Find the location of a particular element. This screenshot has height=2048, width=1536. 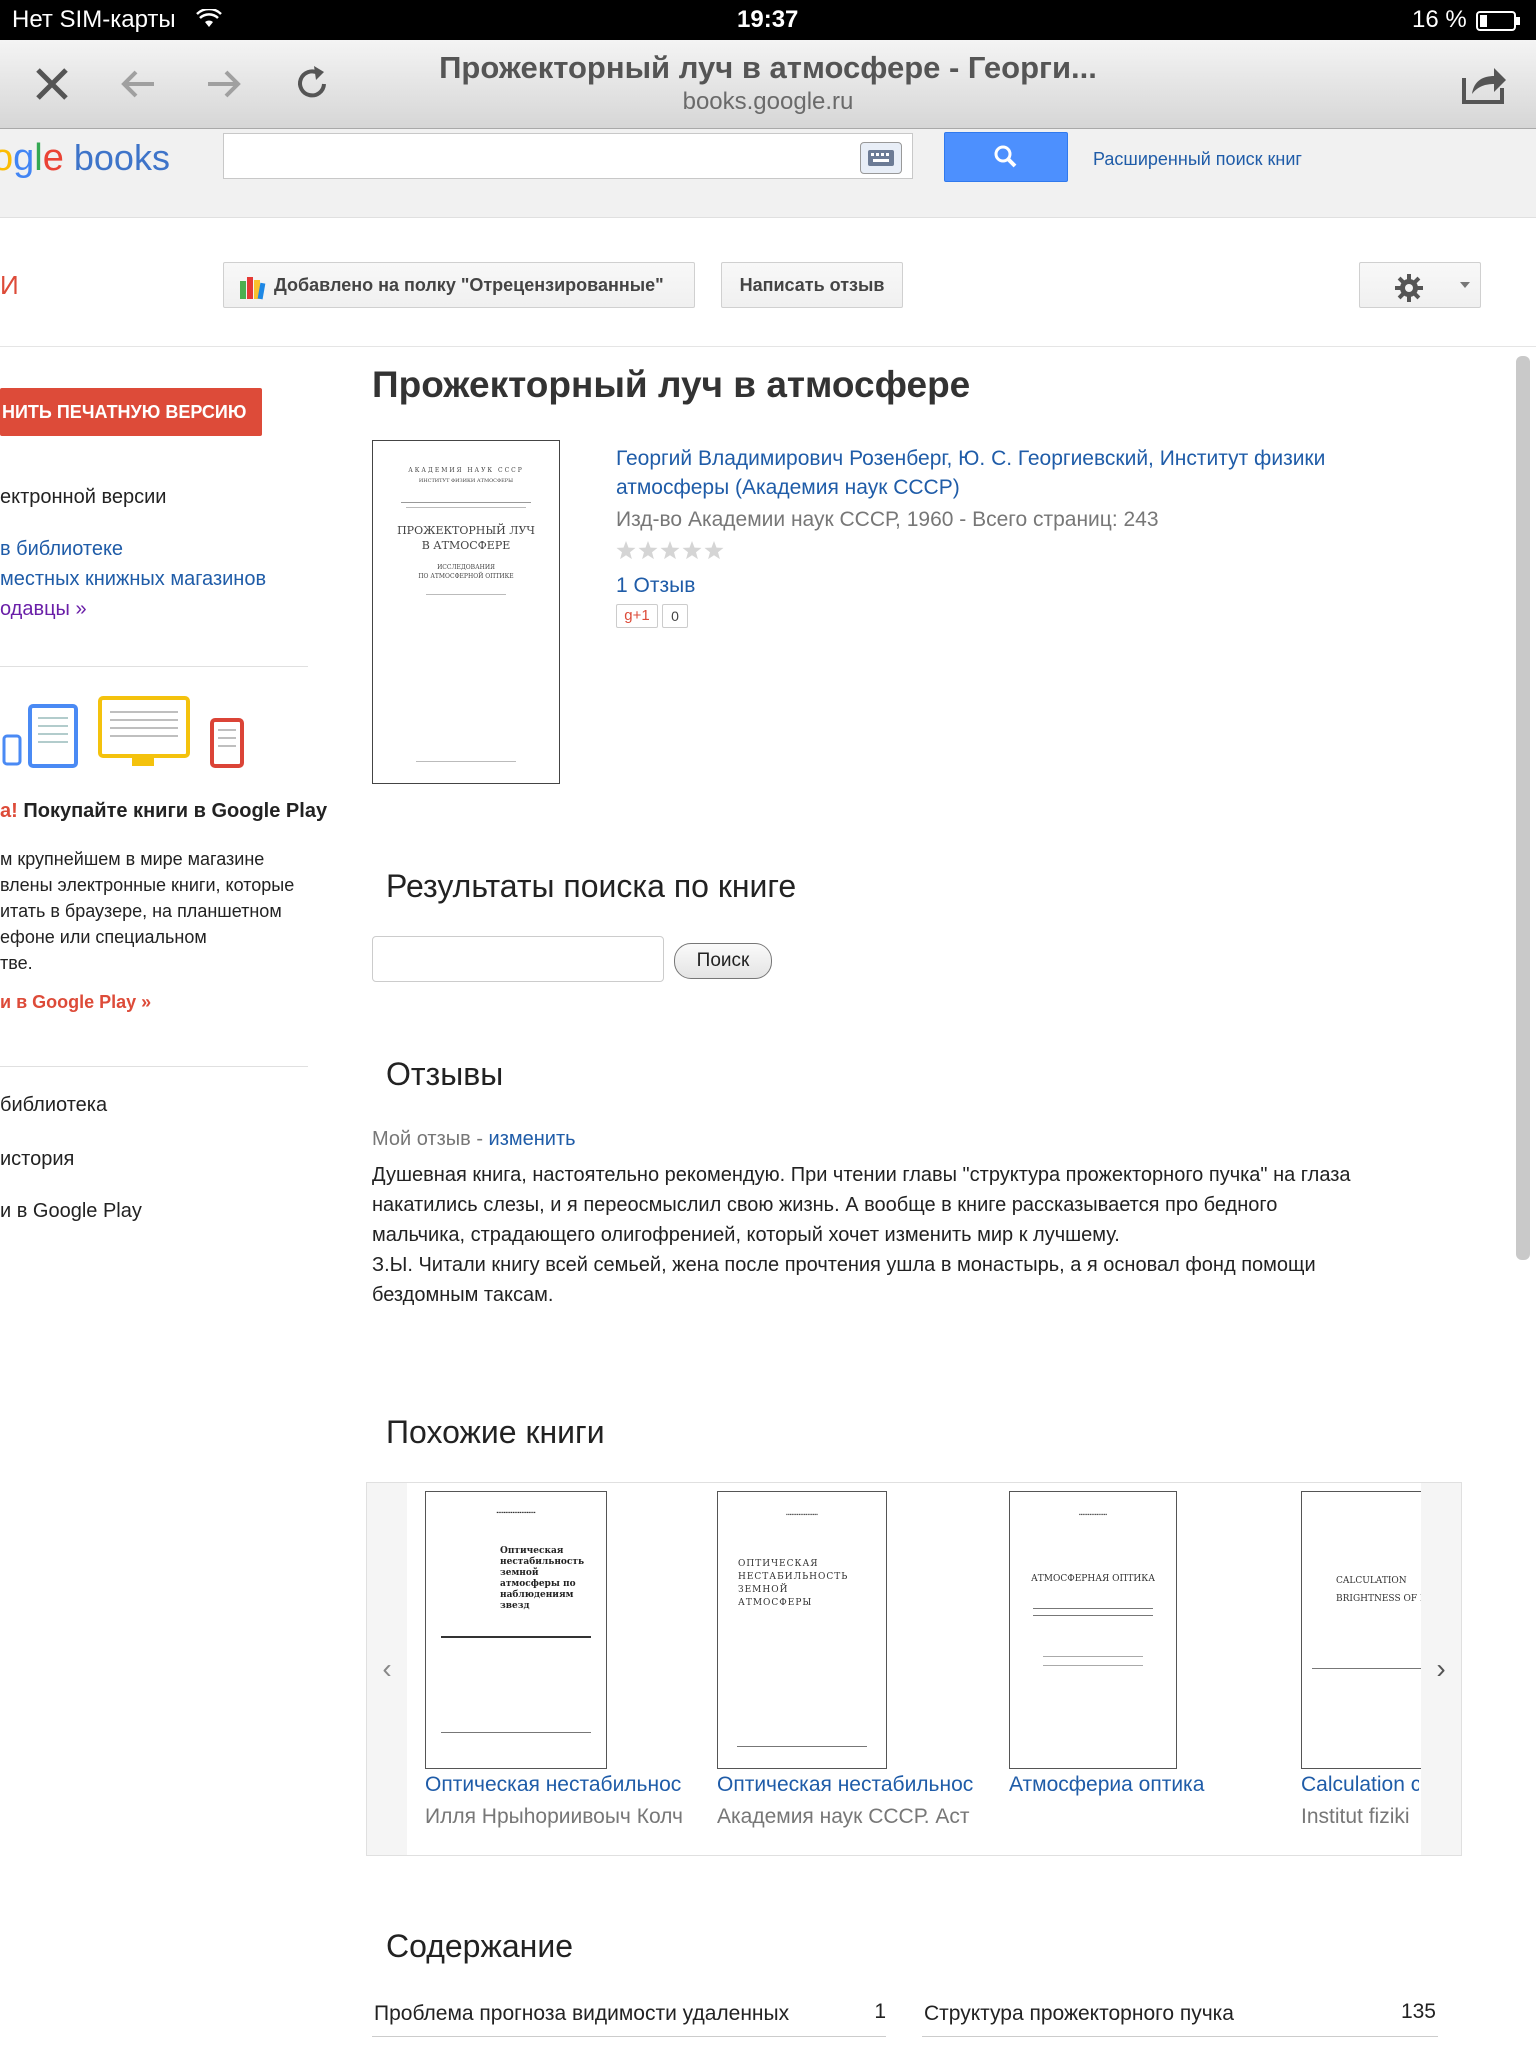

gbooks-header: ogle books Расширенный поиск книг is located at coordinates (768, 173).